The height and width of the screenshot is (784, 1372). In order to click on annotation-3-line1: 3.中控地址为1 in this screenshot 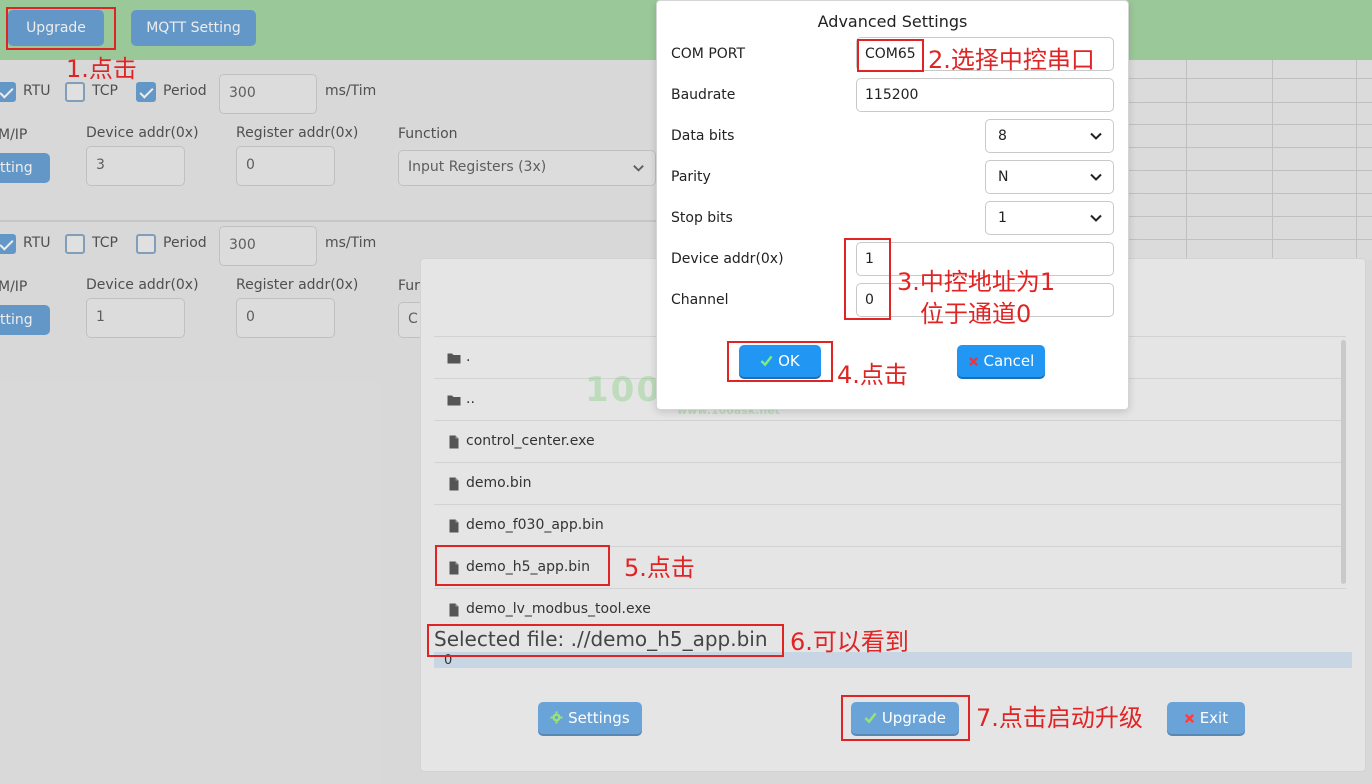, I will do `click(976, 282)`.